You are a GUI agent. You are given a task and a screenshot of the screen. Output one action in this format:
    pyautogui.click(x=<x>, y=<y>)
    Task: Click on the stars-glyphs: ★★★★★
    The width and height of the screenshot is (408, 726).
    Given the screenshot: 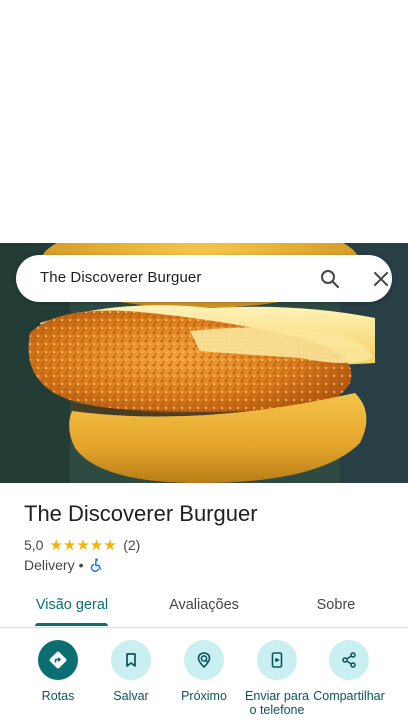 What is the action you would take?
    pyautogui.click(x=83, y=545)
    